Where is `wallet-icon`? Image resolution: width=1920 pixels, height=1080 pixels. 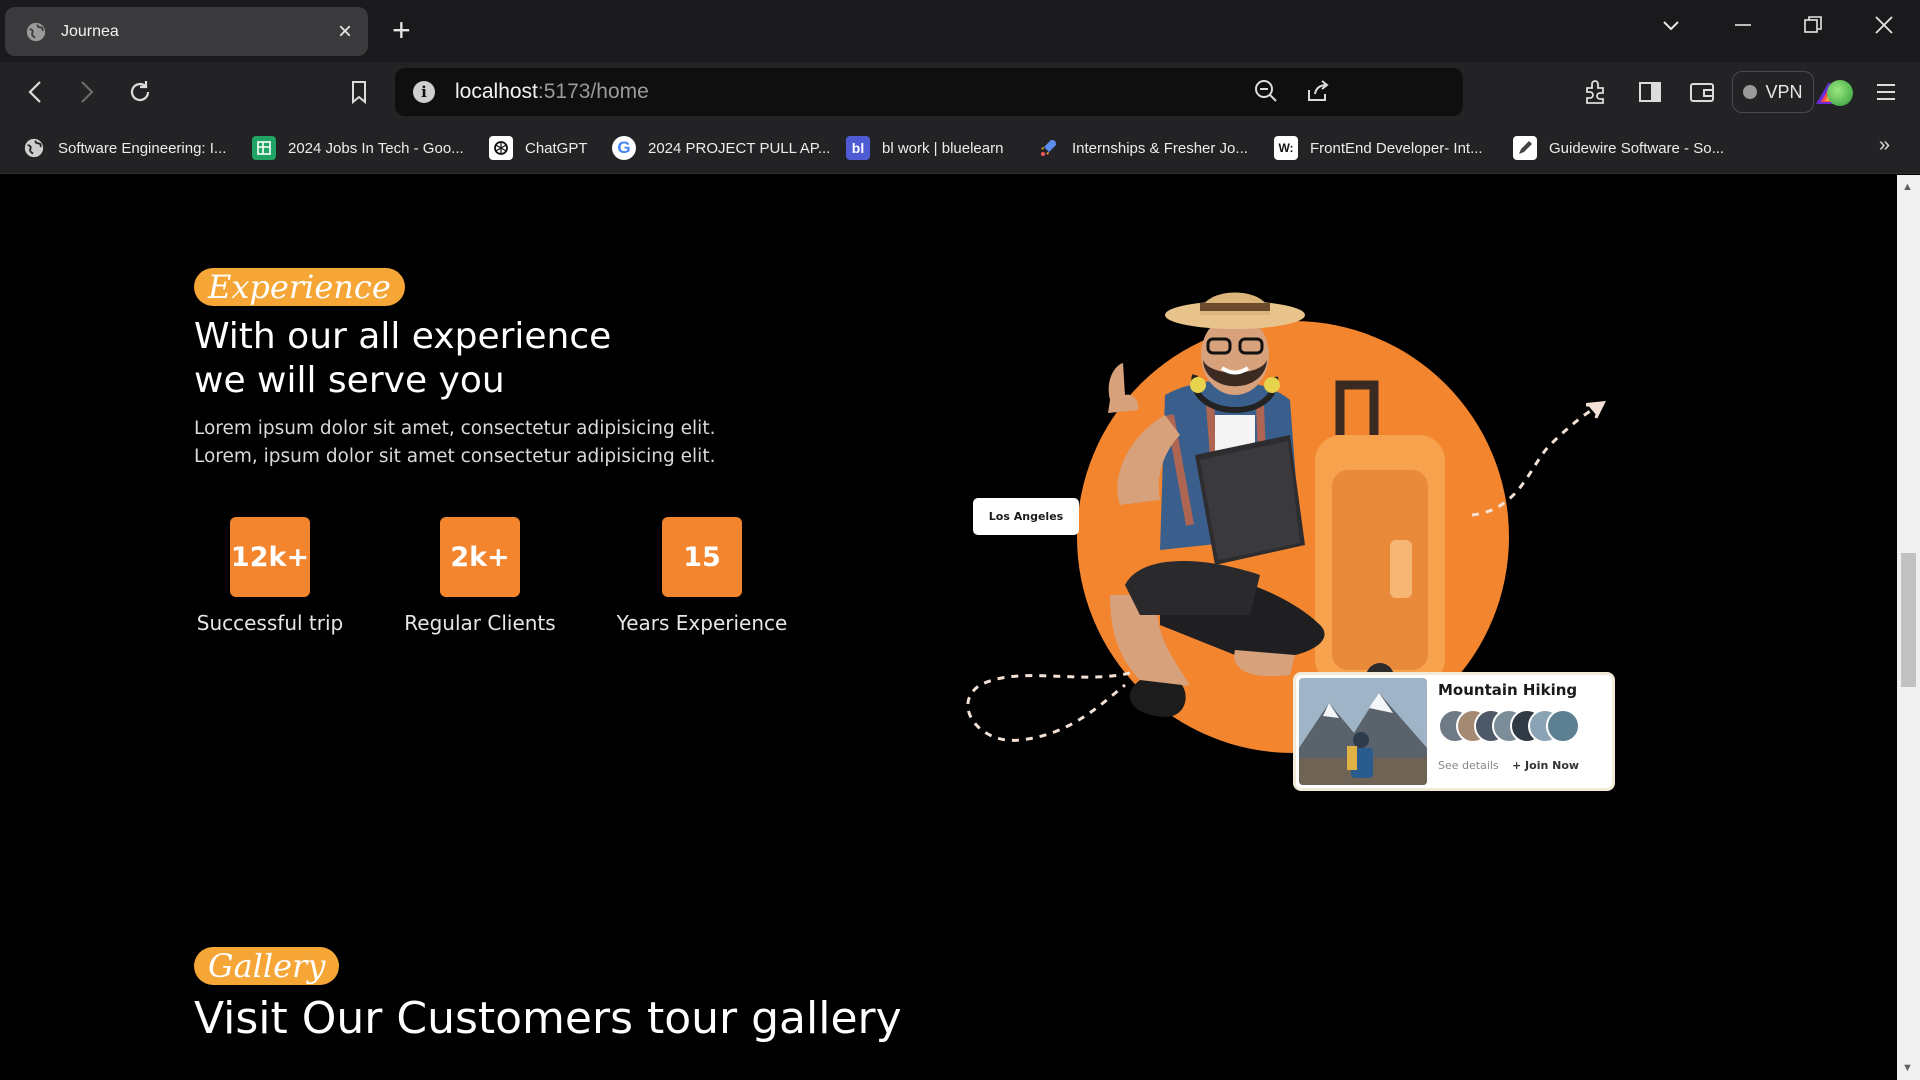
wallet-icon is located at coordinates (1702, 92).